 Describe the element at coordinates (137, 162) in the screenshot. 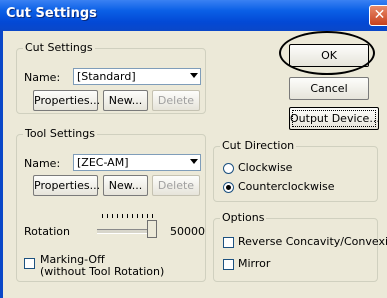

I see `tool-name-dropdown: [ZEC-AM]` at that location.